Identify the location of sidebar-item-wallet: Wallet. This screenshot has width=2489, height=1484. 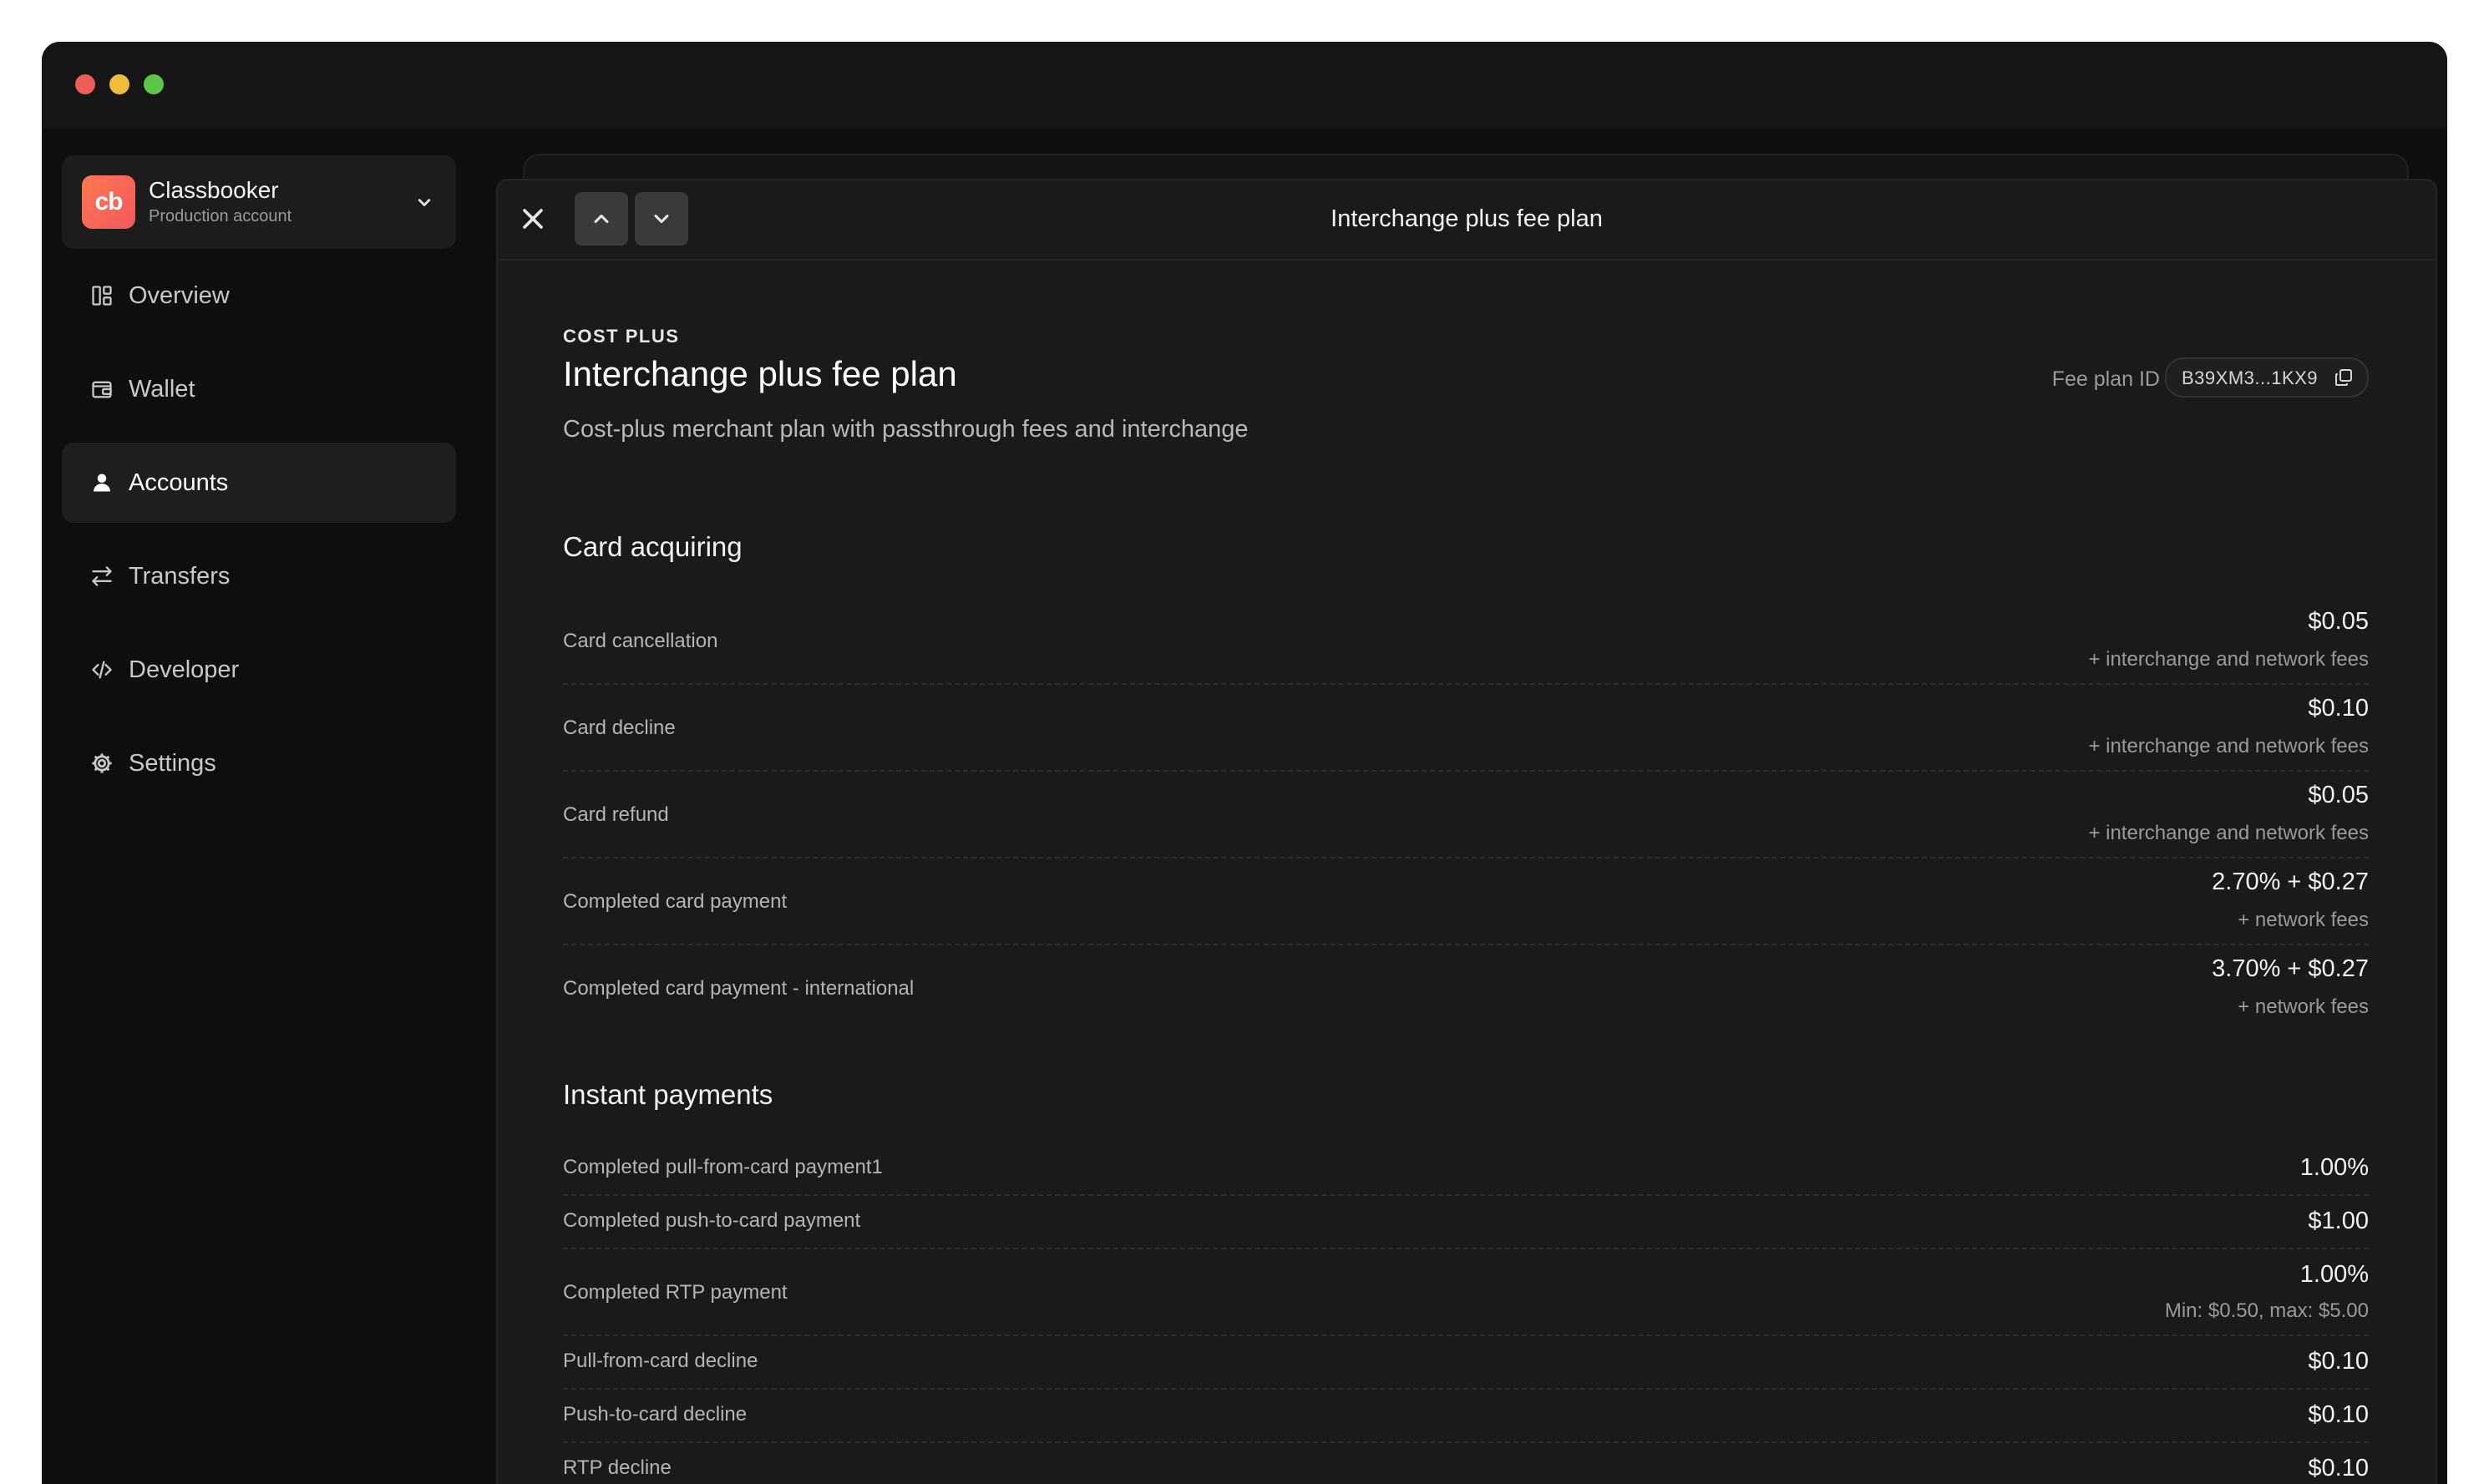
(259, 389).